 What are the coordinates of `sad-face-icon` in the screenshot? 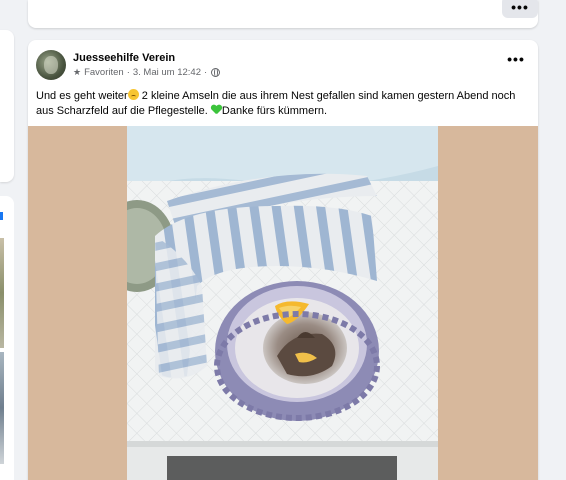 It's located at (133, 94).